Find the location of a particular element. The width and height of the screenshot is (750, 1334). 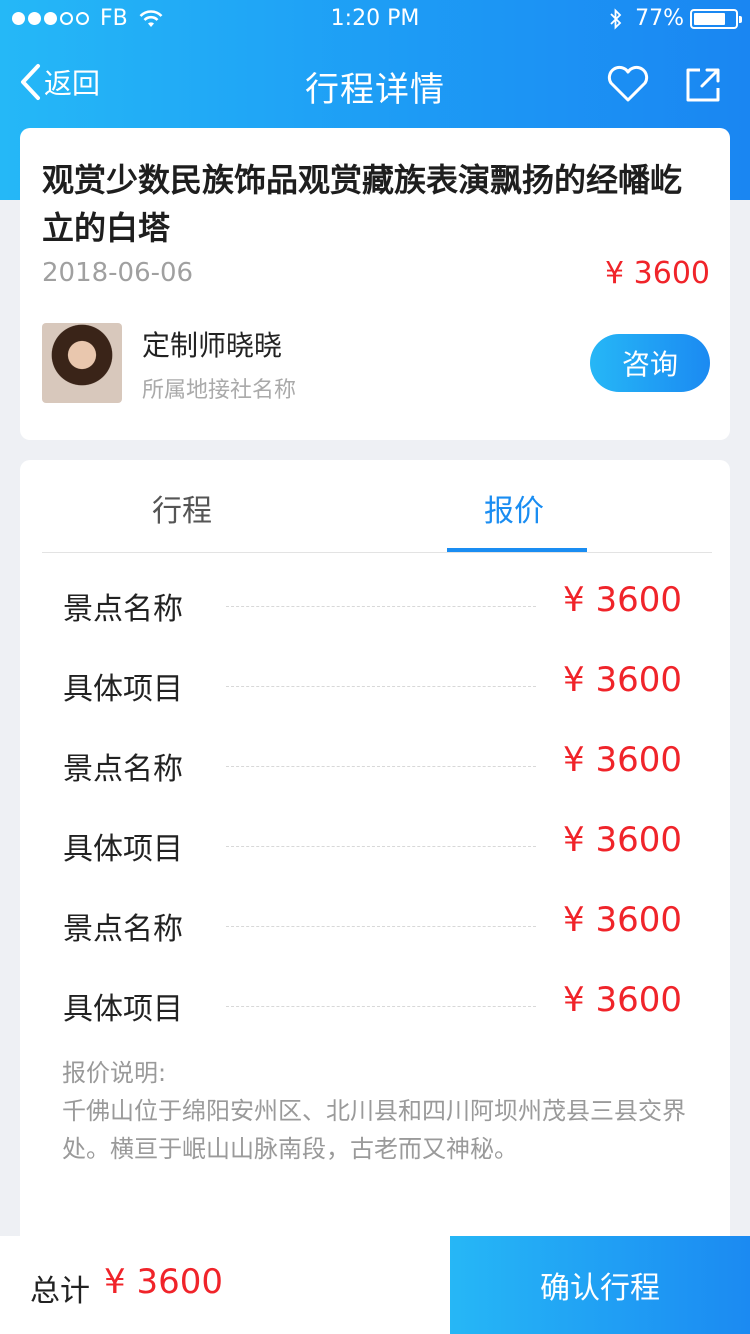

bluetooth-icon is located at coordinates (616, 18).